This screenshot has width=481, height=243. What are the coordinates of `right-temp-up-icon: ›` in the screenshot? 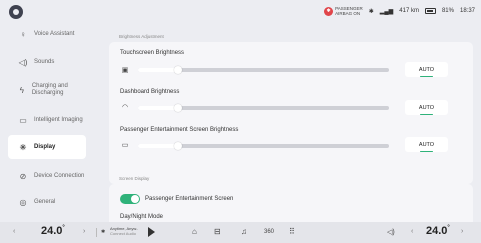 It's located at (462, 231).